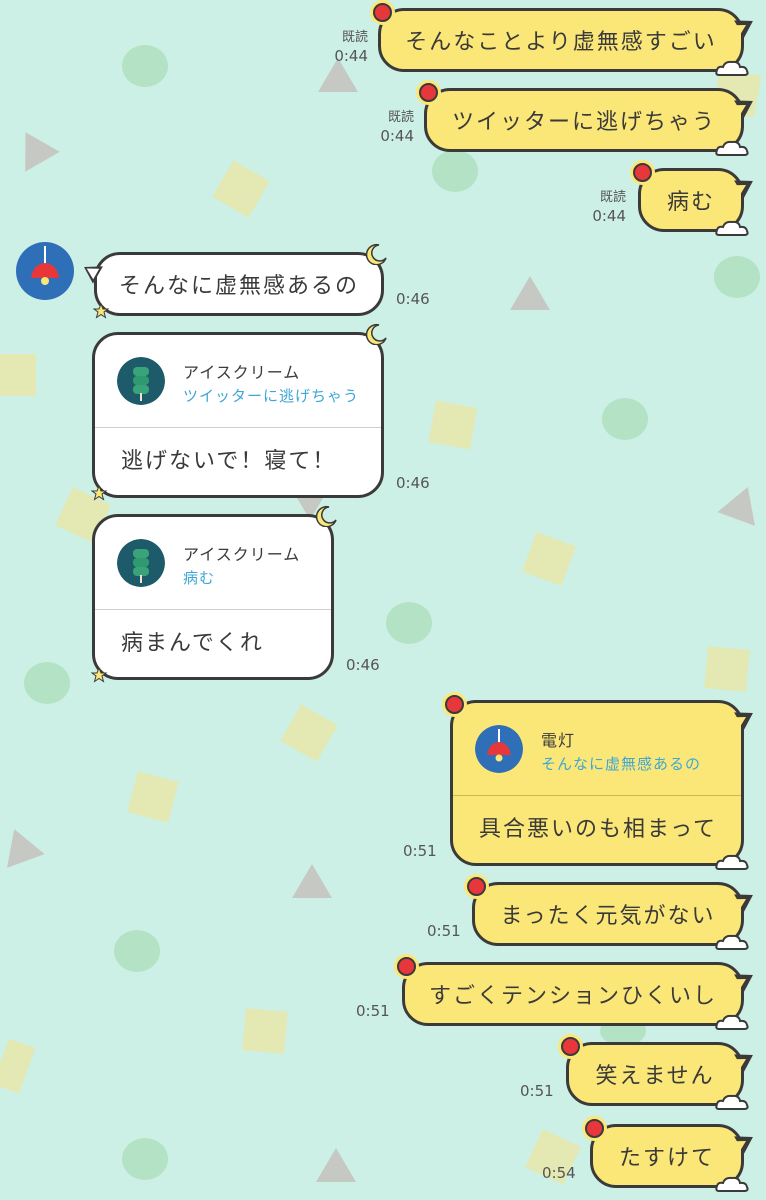 The width and height of the screenshot is (766, 1200). I want to click on reply-quoted-text: 病む, so click(199, 578).